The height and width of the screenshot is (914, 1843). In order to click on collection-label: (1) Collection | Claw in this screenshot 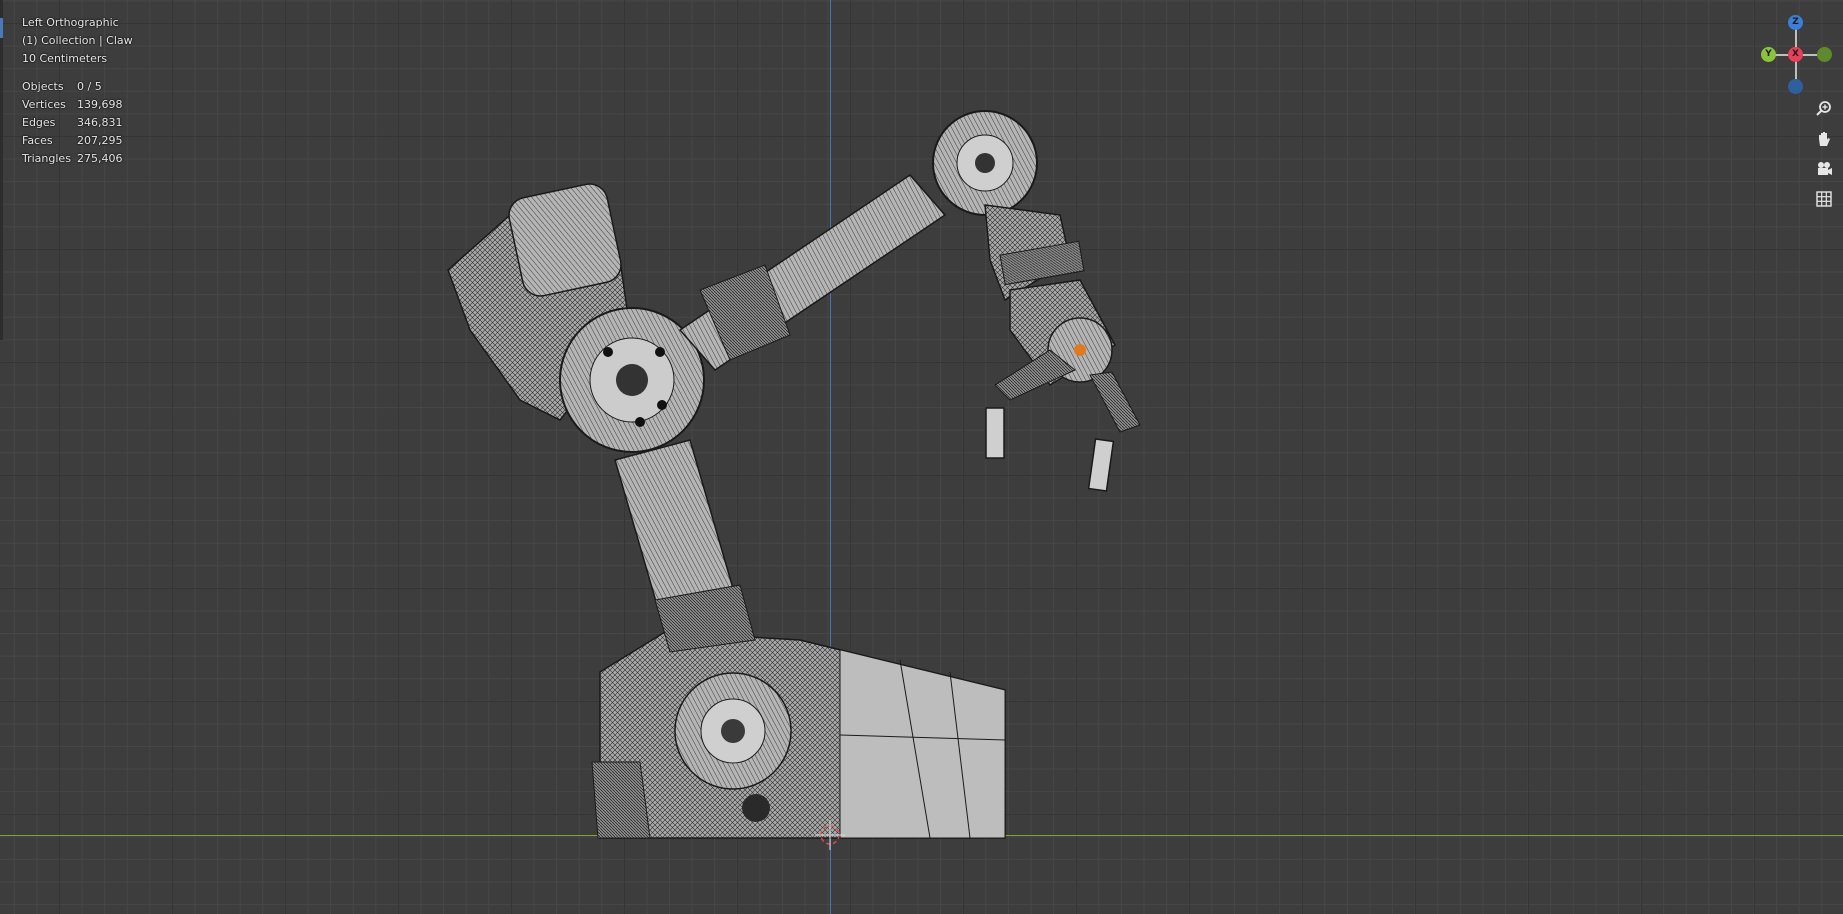, I will do `click(77, 40)`.